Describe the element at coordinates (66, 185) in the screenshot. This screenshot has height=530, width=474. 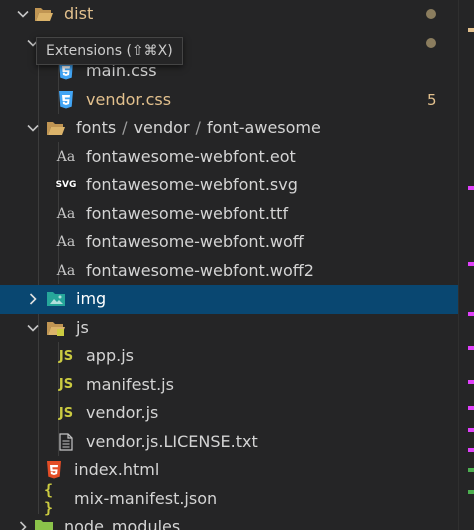
I see `svg-icon: SVG` at that location.